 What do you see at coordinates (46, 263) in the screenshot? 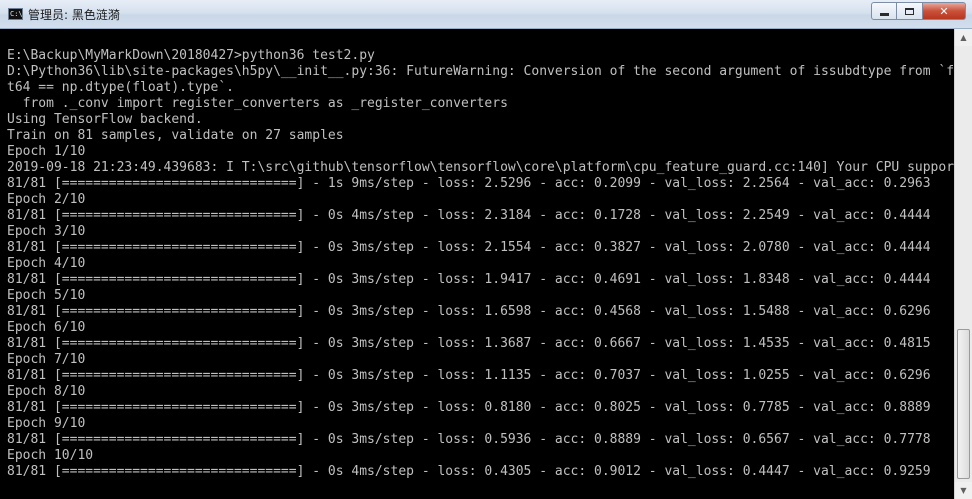
I see `console-line: Epoch 4/10` at bounding box center [46, 263].